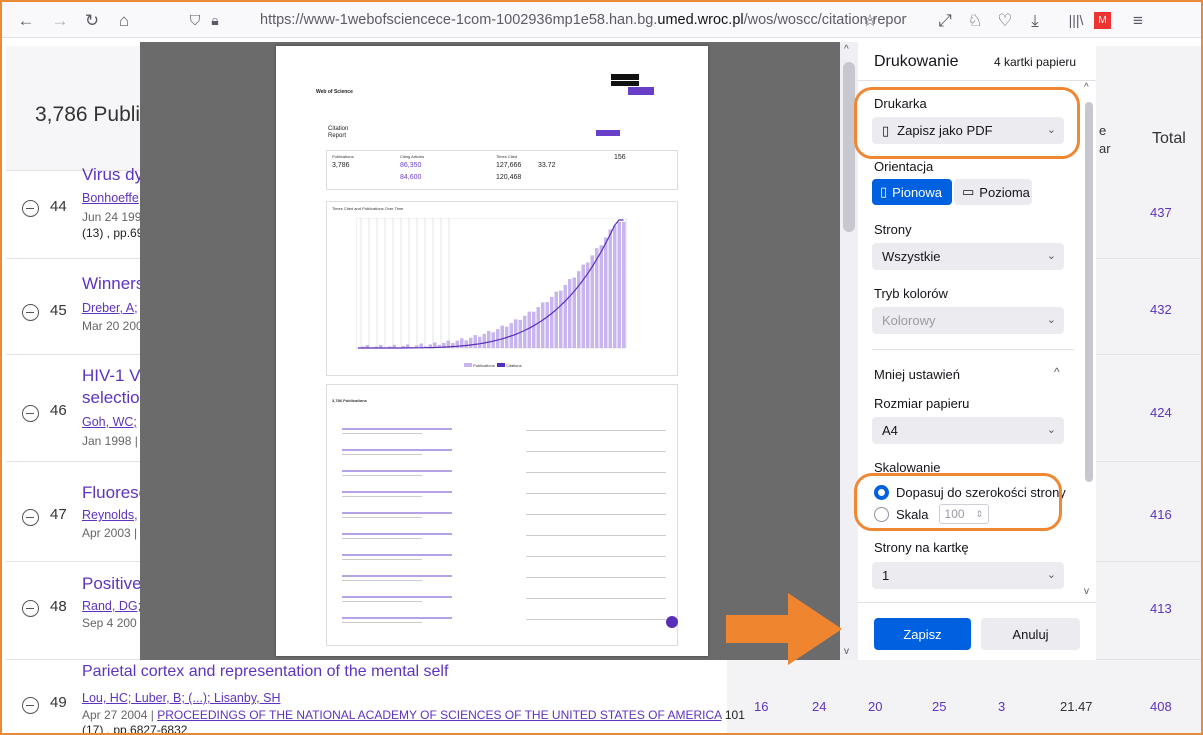 The width and height of the screenshot is (1203, 735). I want to click on cancel-button: Anuluj, so click(1030, 634).